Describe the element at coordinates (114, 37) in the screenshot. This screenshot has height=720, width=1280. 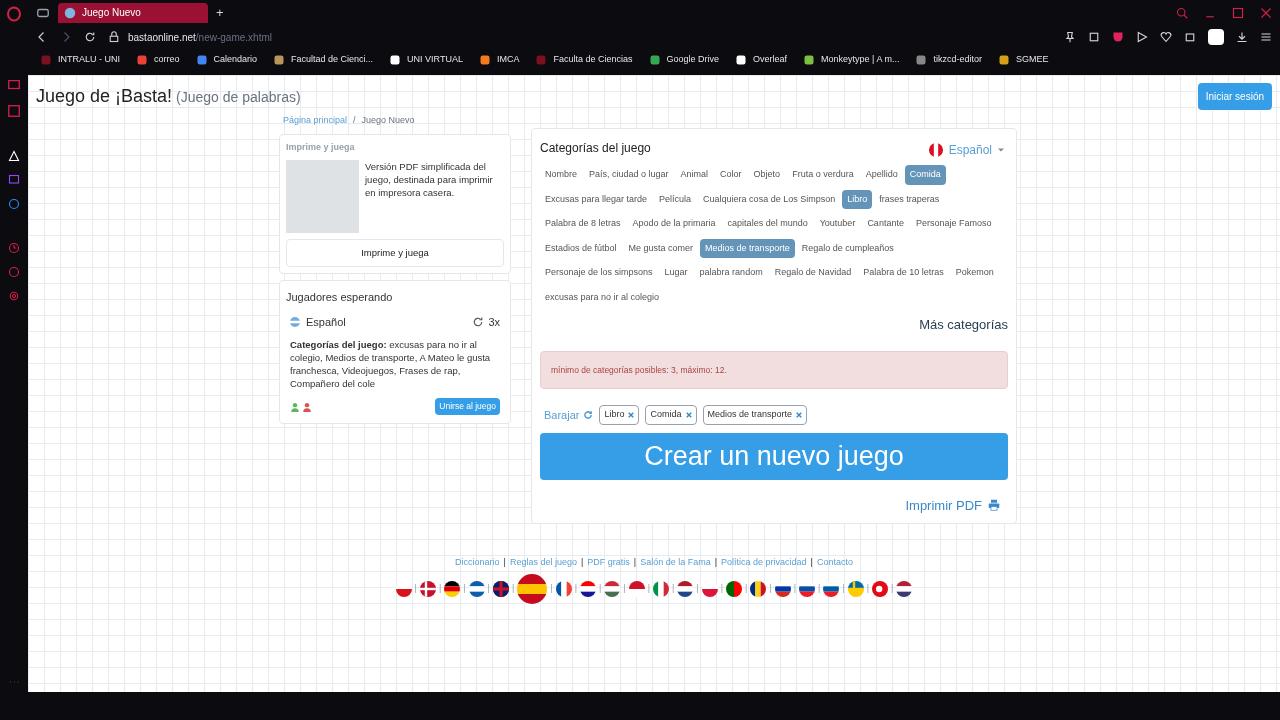
I see `lock-icon` at that location.